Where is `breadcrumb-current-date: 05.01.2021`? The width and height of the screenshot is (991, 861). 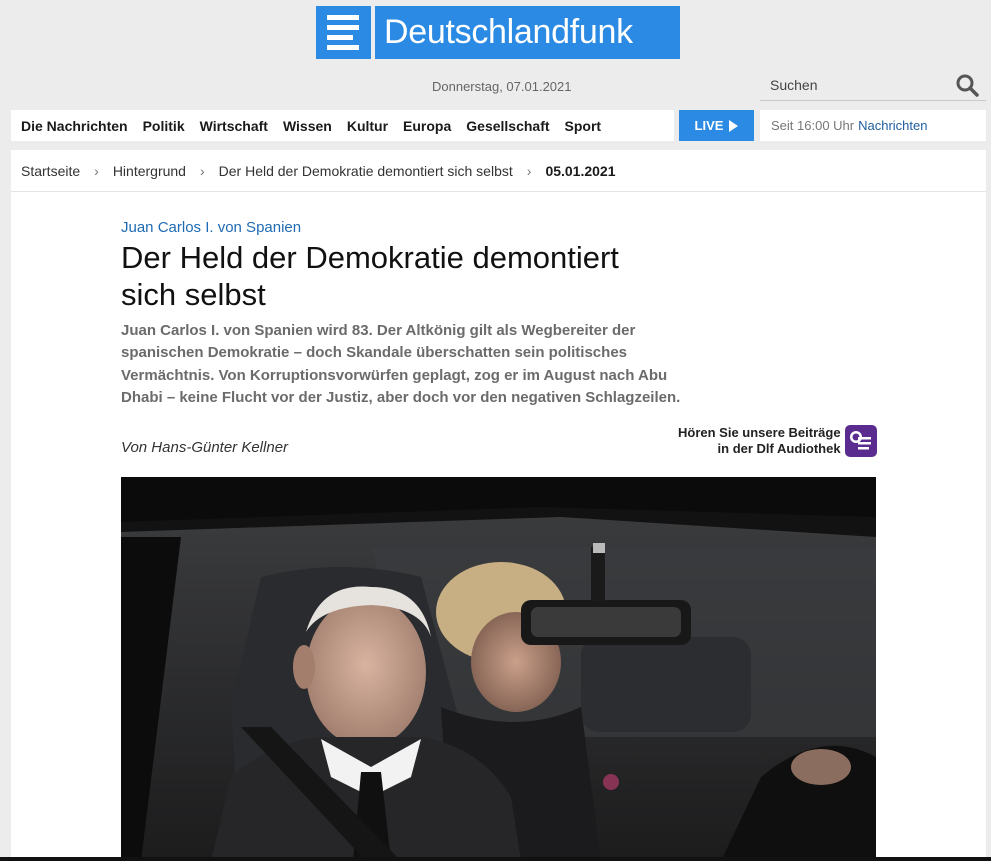 breadcrumb-current-date: 05.01.2021 is located at coordinates (580, 170).